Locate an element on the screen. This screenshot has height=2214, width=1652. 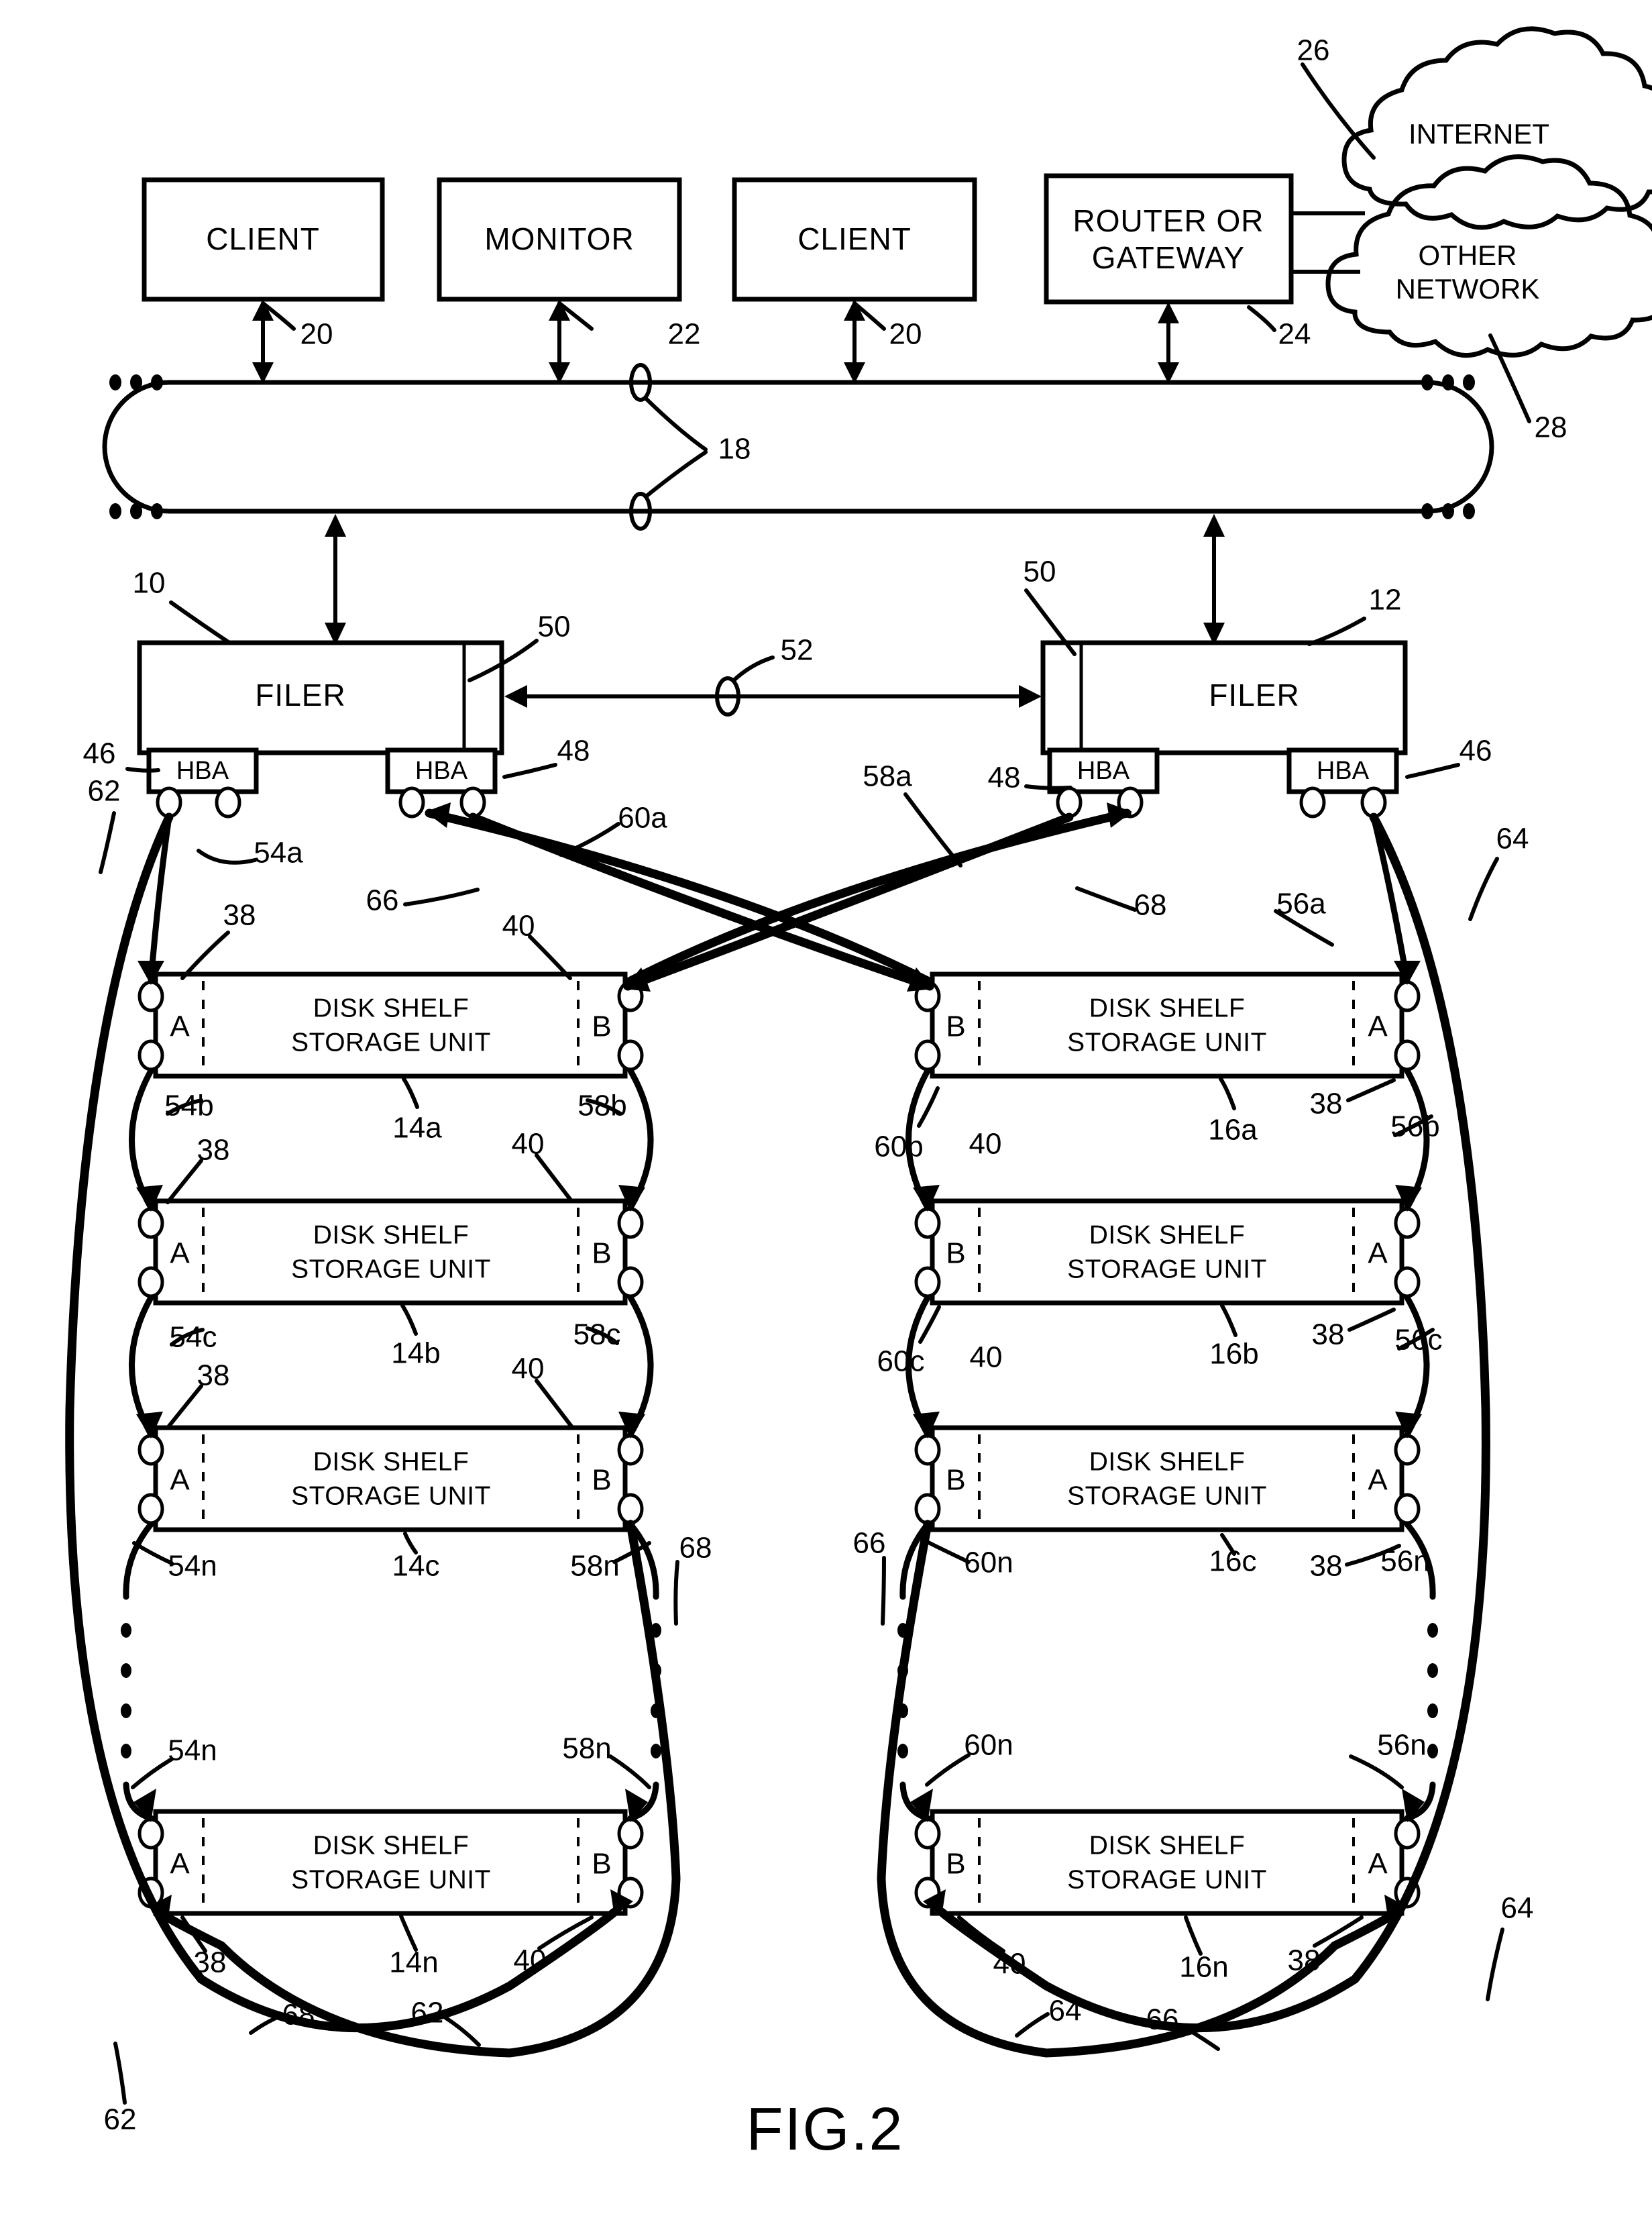
shelf-right-3-line1: DISK SHELF is located at coordinates (1167, 1461).